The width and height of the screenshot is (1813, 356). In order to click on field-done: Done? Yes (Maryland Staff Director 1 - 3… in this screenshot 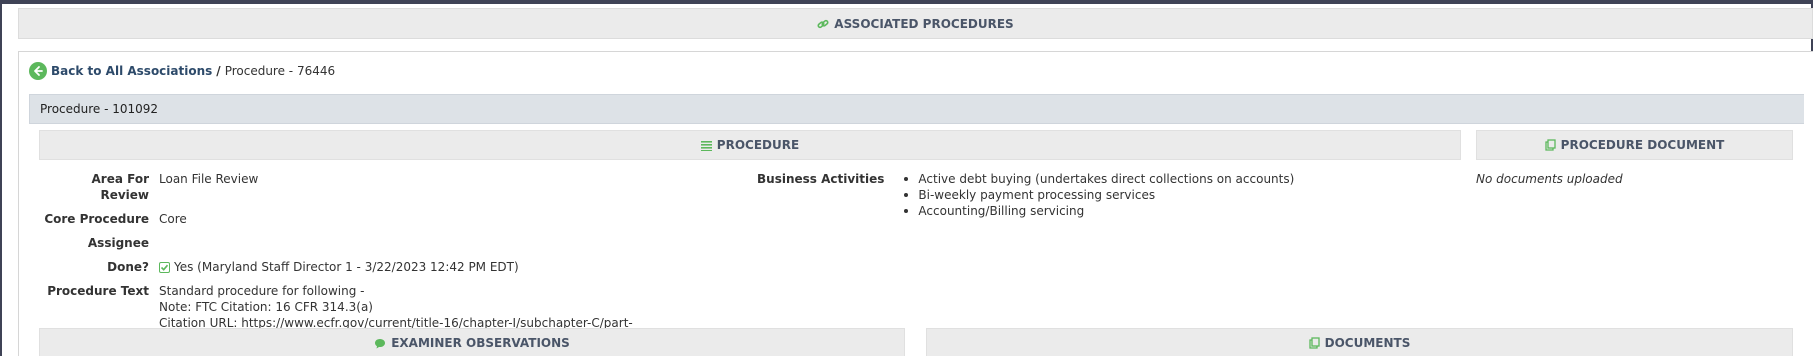, I will do `click(339, 267)`.